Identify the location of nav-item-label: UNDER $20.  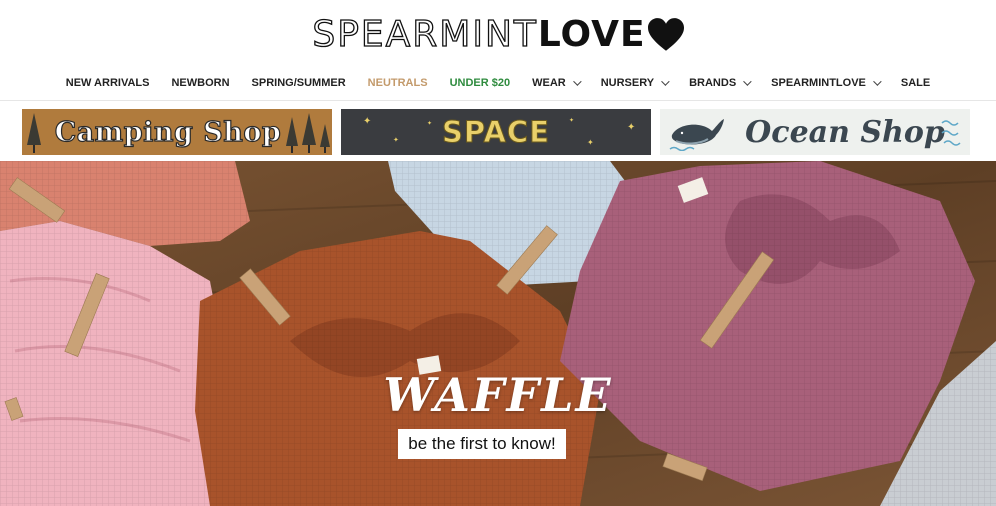
(480, 83).